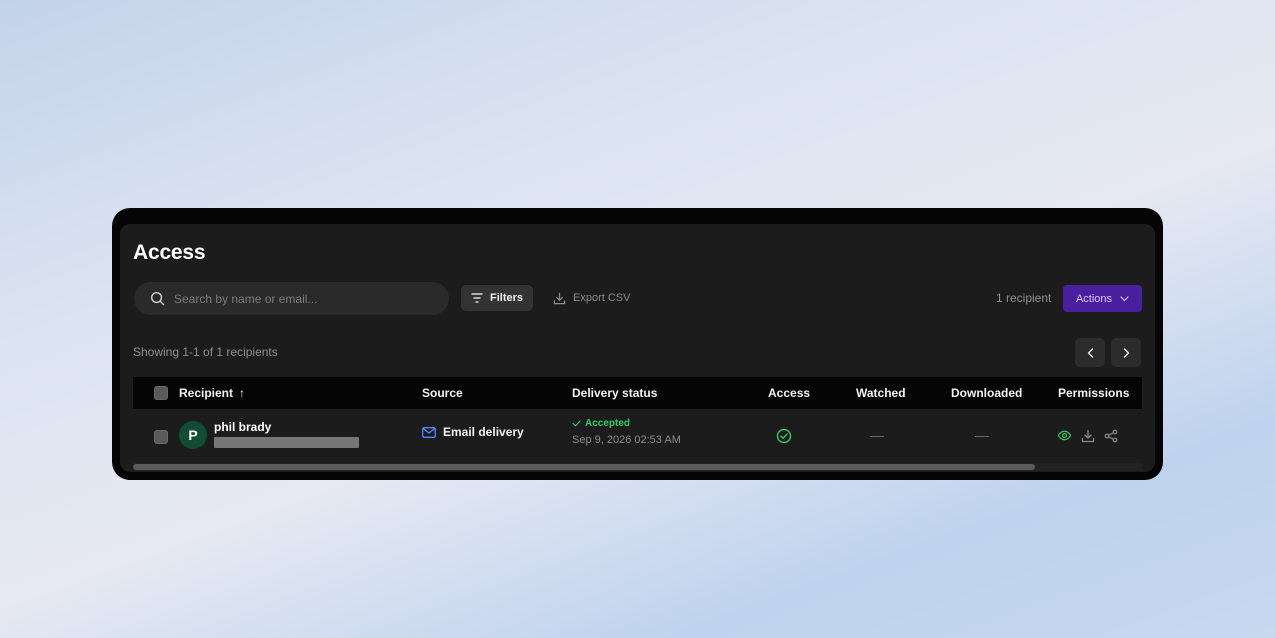 The height and width of the screenshot is (638, 1275). Describe the element at coordinates (626, 440) in the screenshot. I see `delivery-date: Sep 9, 2026 02:53 AM` at that location.